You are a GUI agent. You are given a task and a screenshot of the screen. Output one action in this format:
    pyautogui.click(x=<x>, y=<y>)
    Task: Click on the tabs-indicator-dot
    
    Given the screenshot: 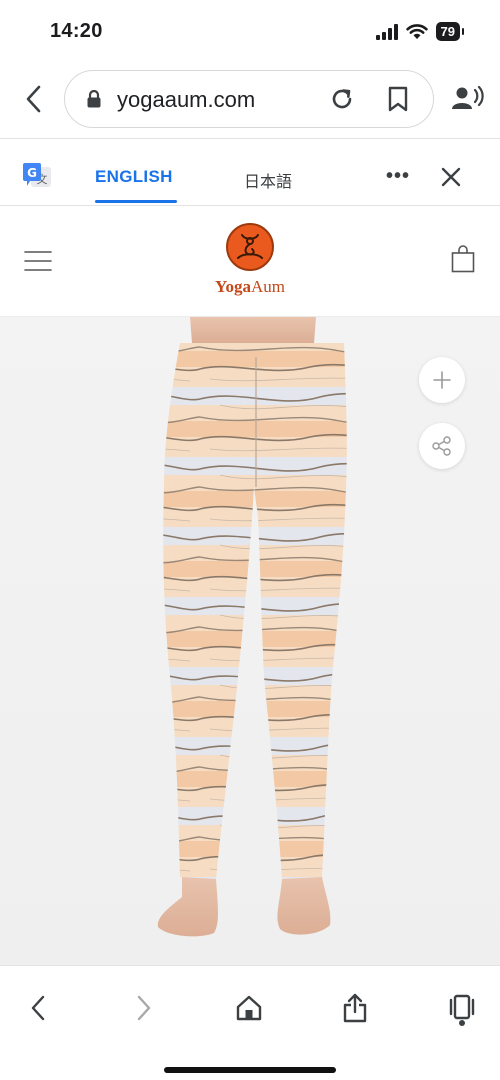 What is the action you would take?
    pyautogui.click(x=462, y=1023)
    